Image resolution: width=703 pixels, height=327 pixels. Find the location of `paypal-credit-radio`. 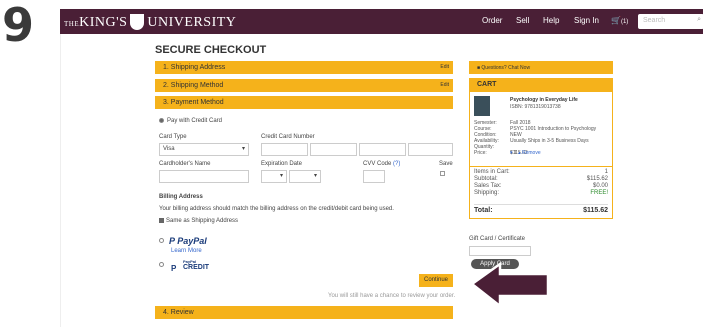

paypal-credit-radio is located at coordinates (163, 265).